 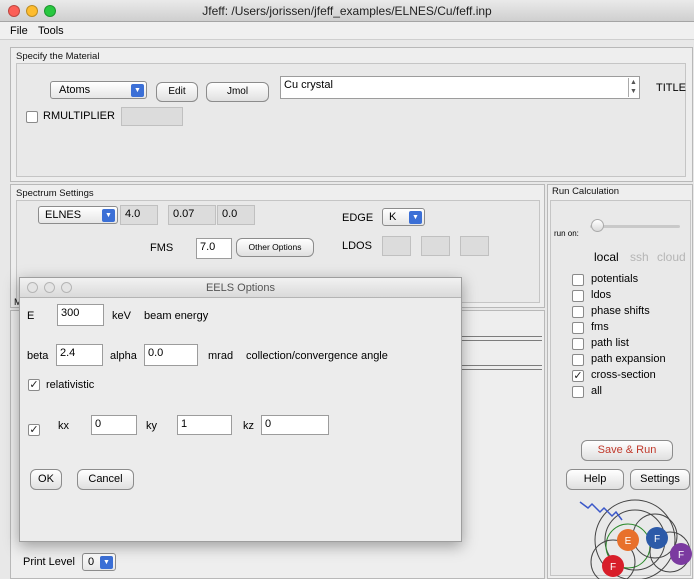 I want to click on logo-letter-f3: F, so click(x=613, y=567).